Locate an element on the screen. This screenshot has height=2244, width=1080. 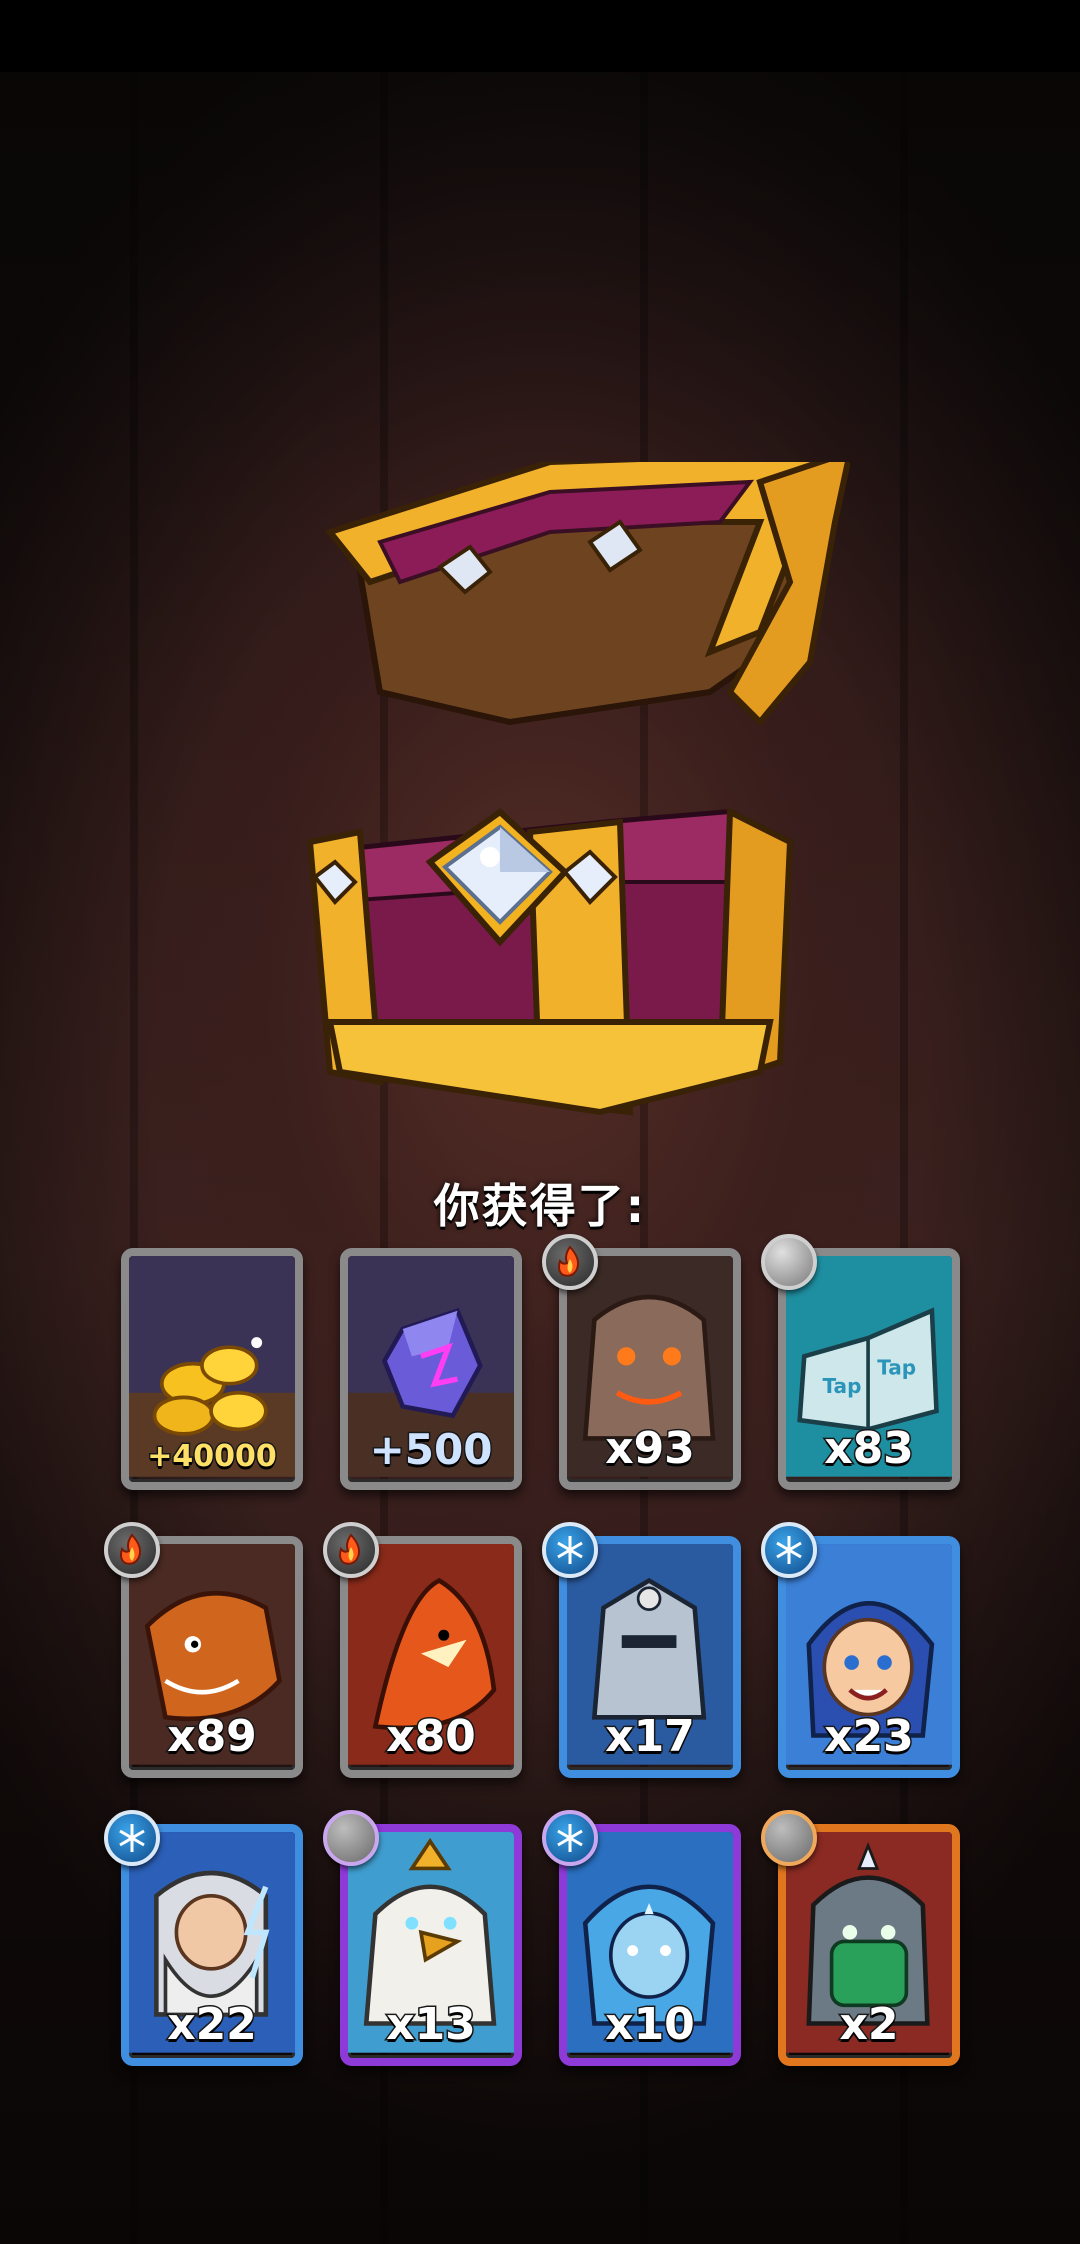
reward-amount: x23 is located at coordinates (869, 1737).